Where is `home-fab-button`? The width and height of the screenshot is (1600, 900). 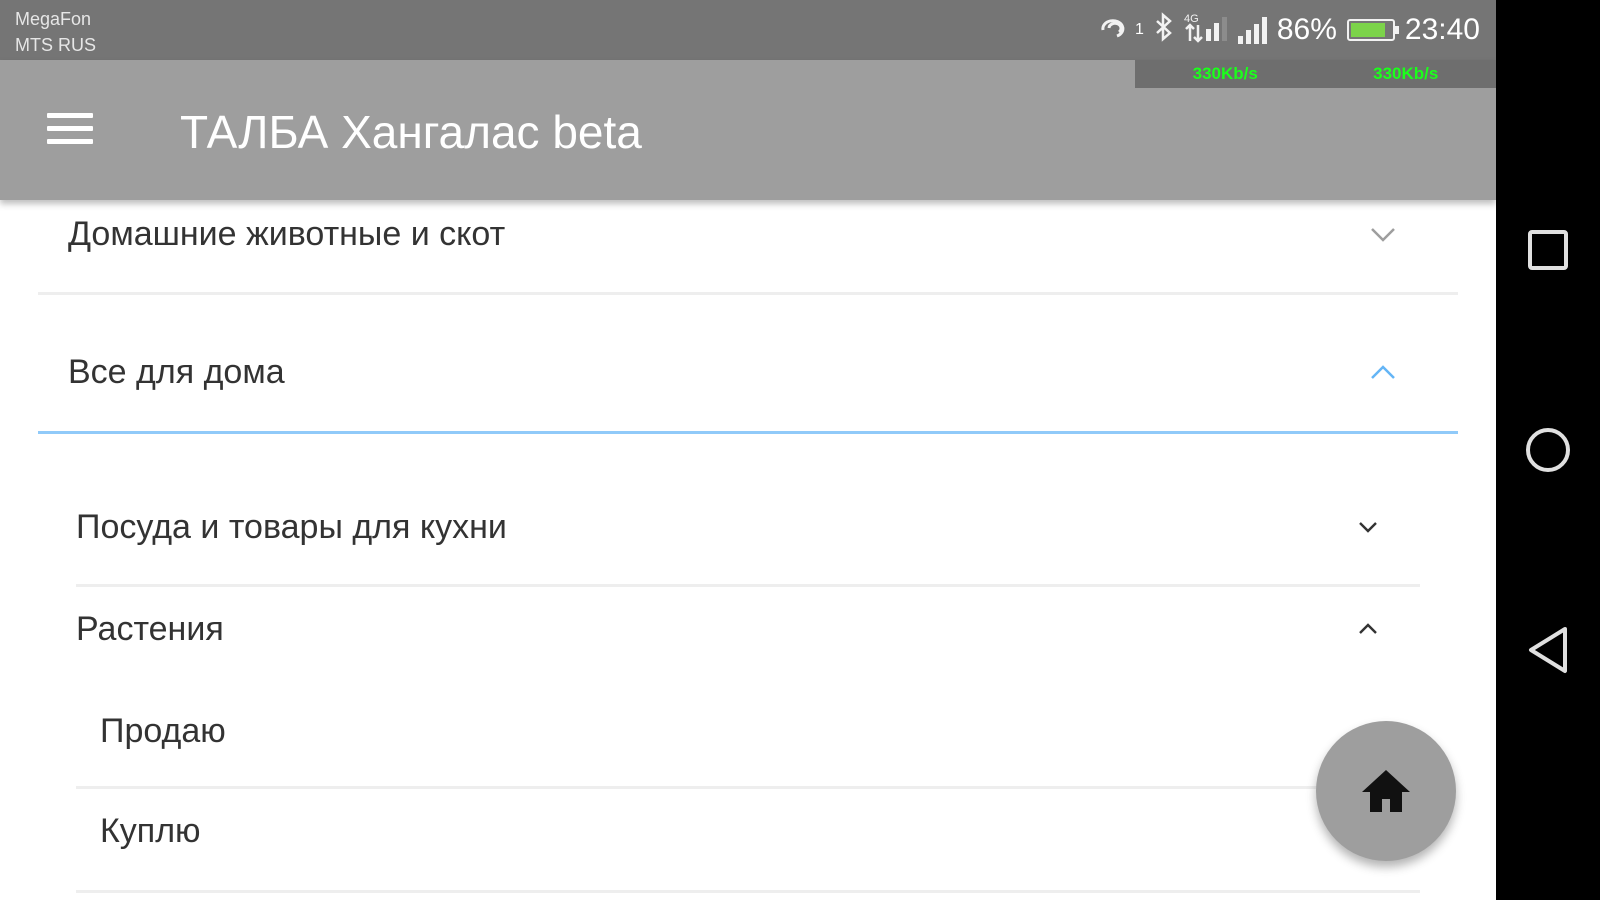 home-fab-button is located at coordinates (1386, 791).